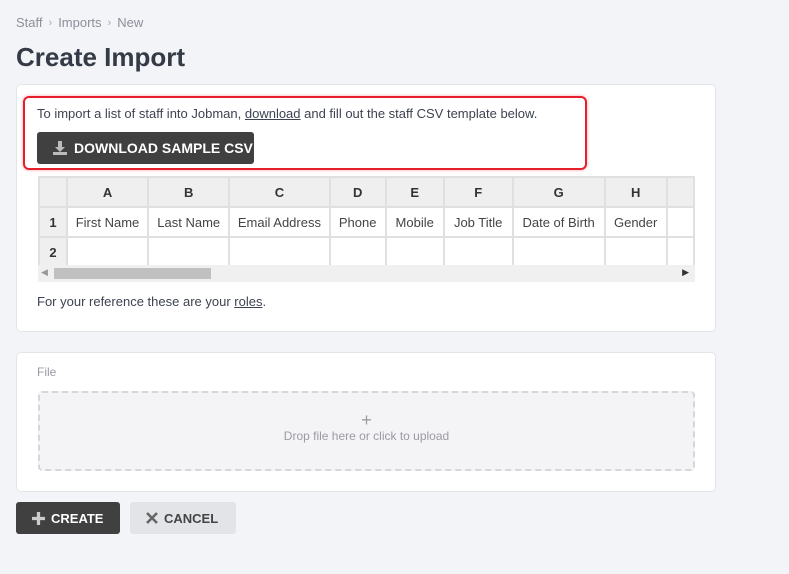 The image size is (789, 574). Describe the element at coordinates (366, 420) in the screenshot. I see `plus-icon: +` at that location.